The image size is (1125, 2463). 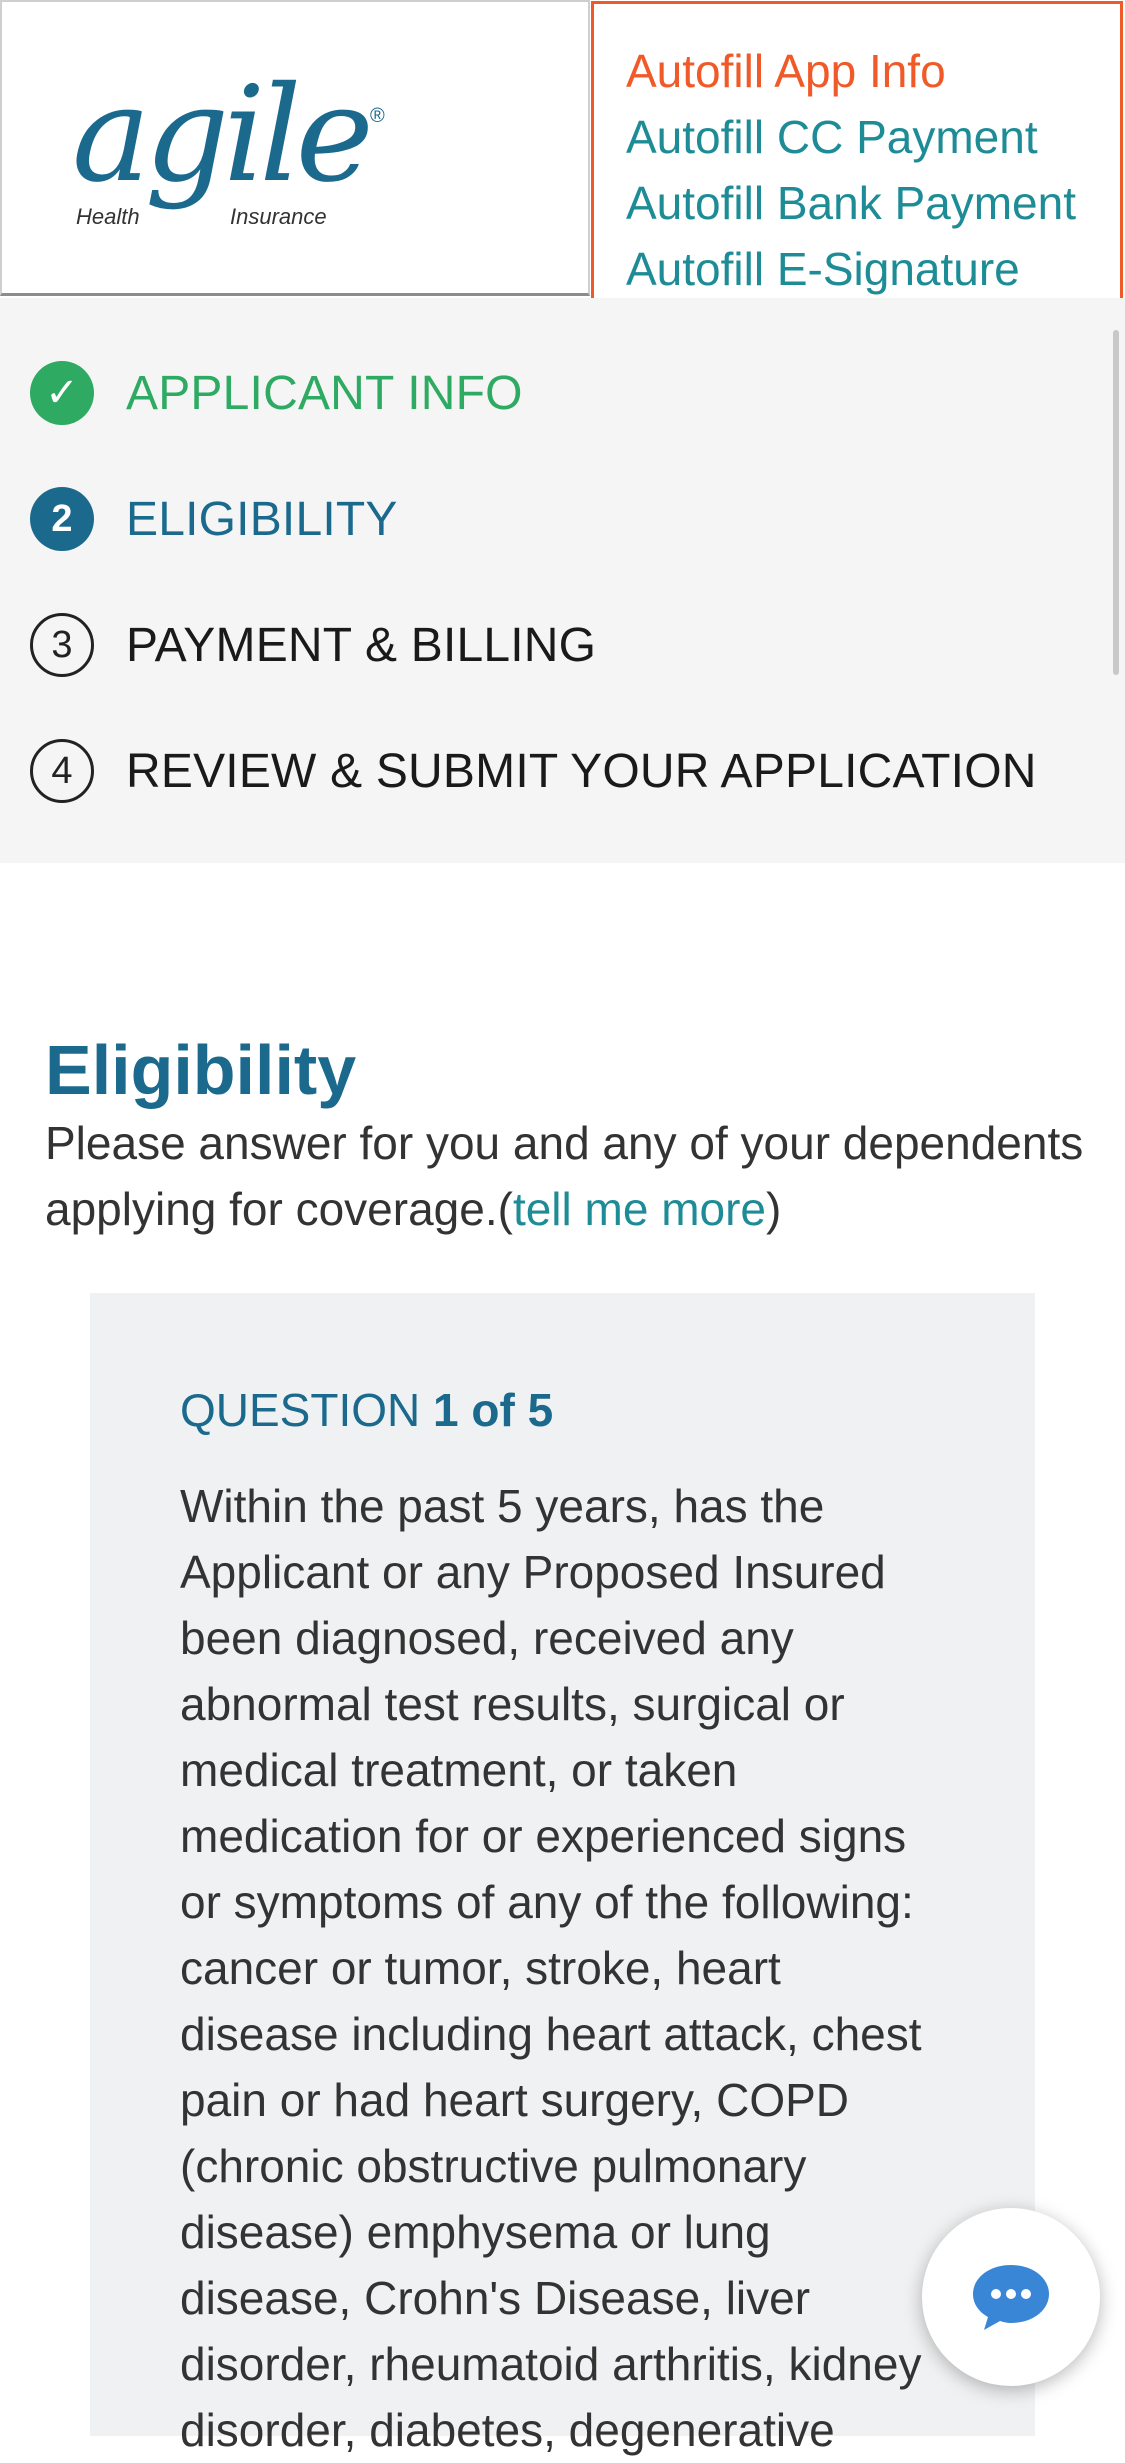 I want to click on step-label: APPLICANT INFO, so click(x=324, y=393).